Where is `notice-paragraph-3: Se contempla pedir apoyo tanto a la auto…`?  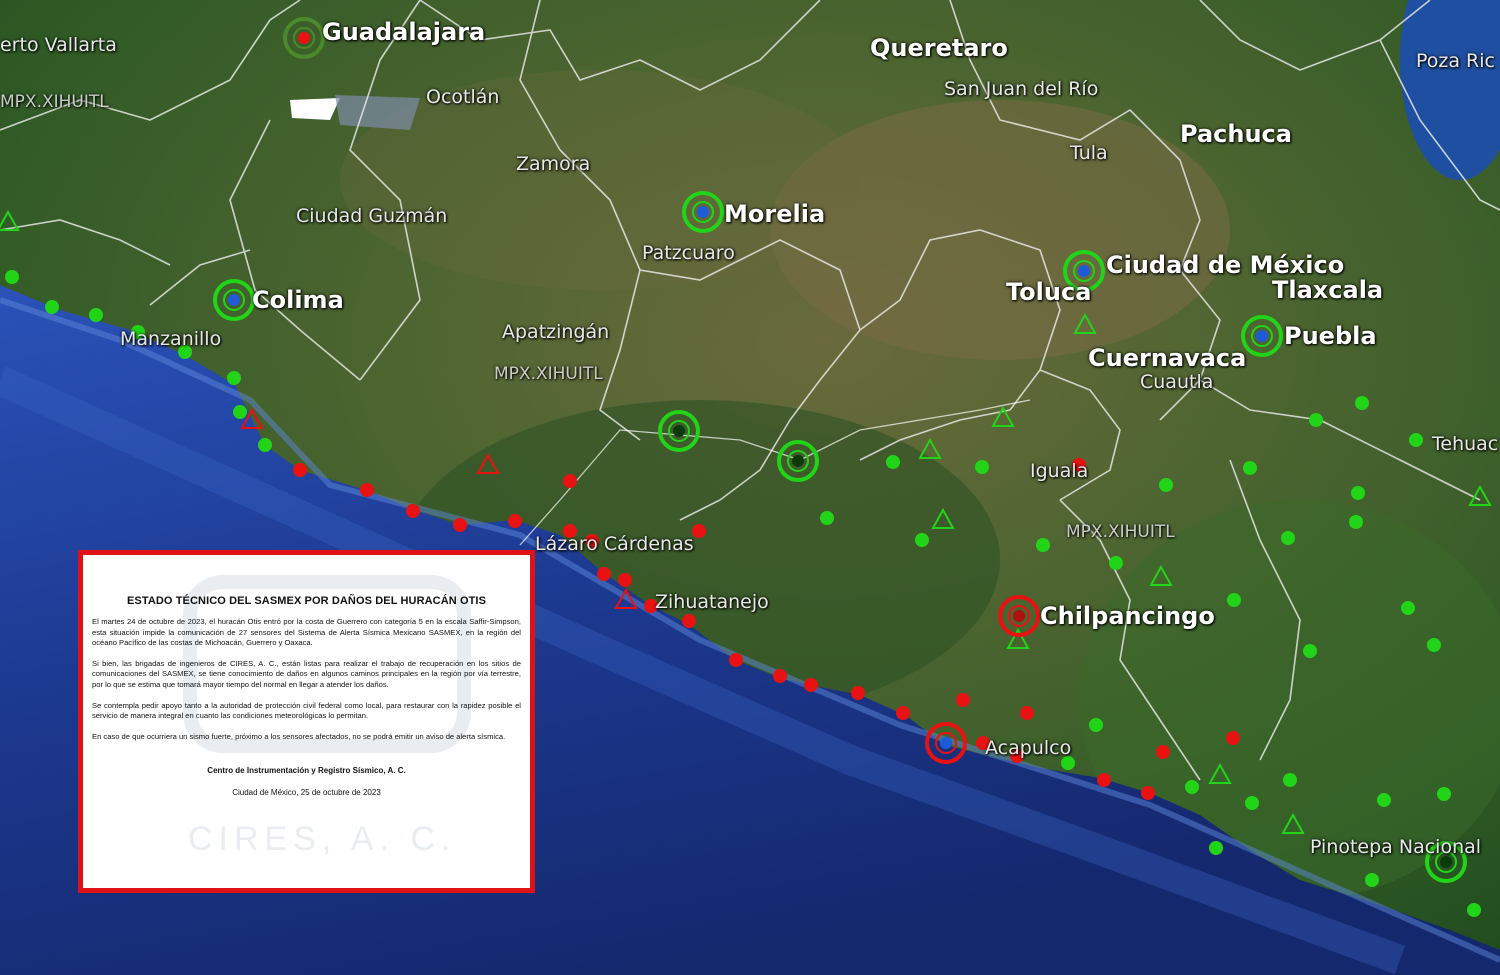 notice-paragraph-3: Se contempla pedir apoyo tanto a la auto… is located at coordinates (306, 710).